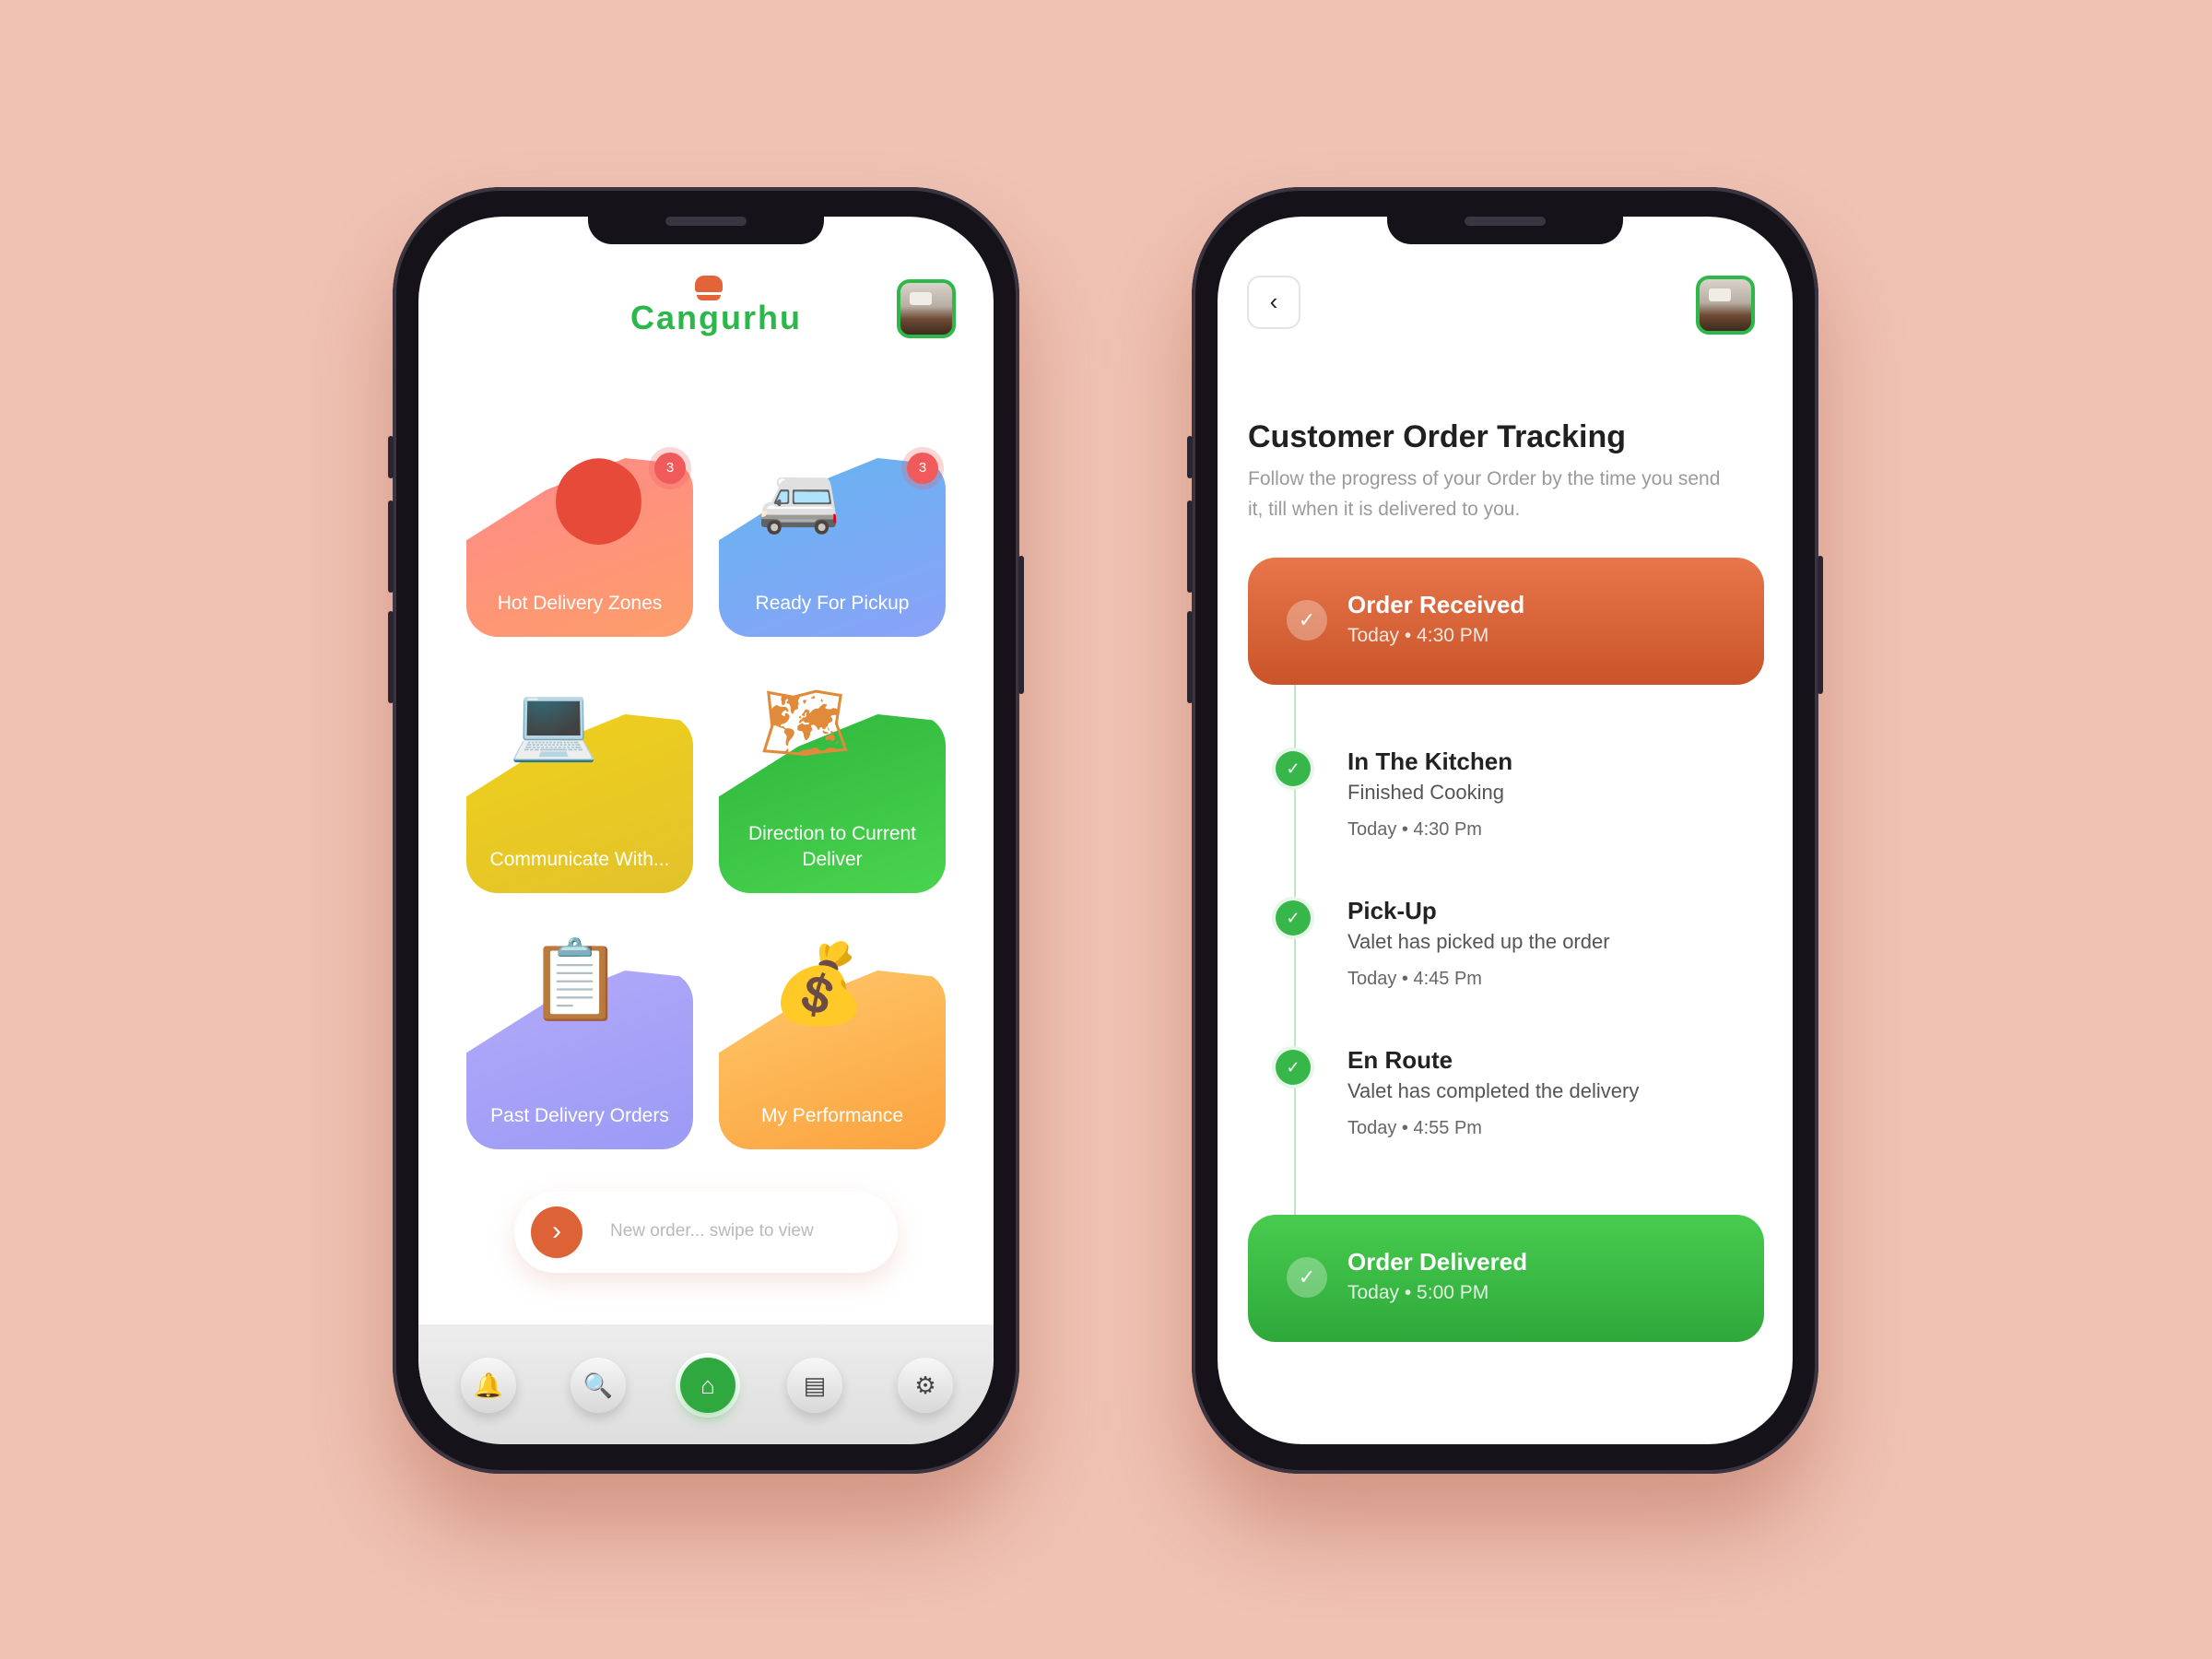  Describe the element at coordinates (1414, 829) in the screenshot. I see `step-time: Today • 4:30 Pm` at that location.